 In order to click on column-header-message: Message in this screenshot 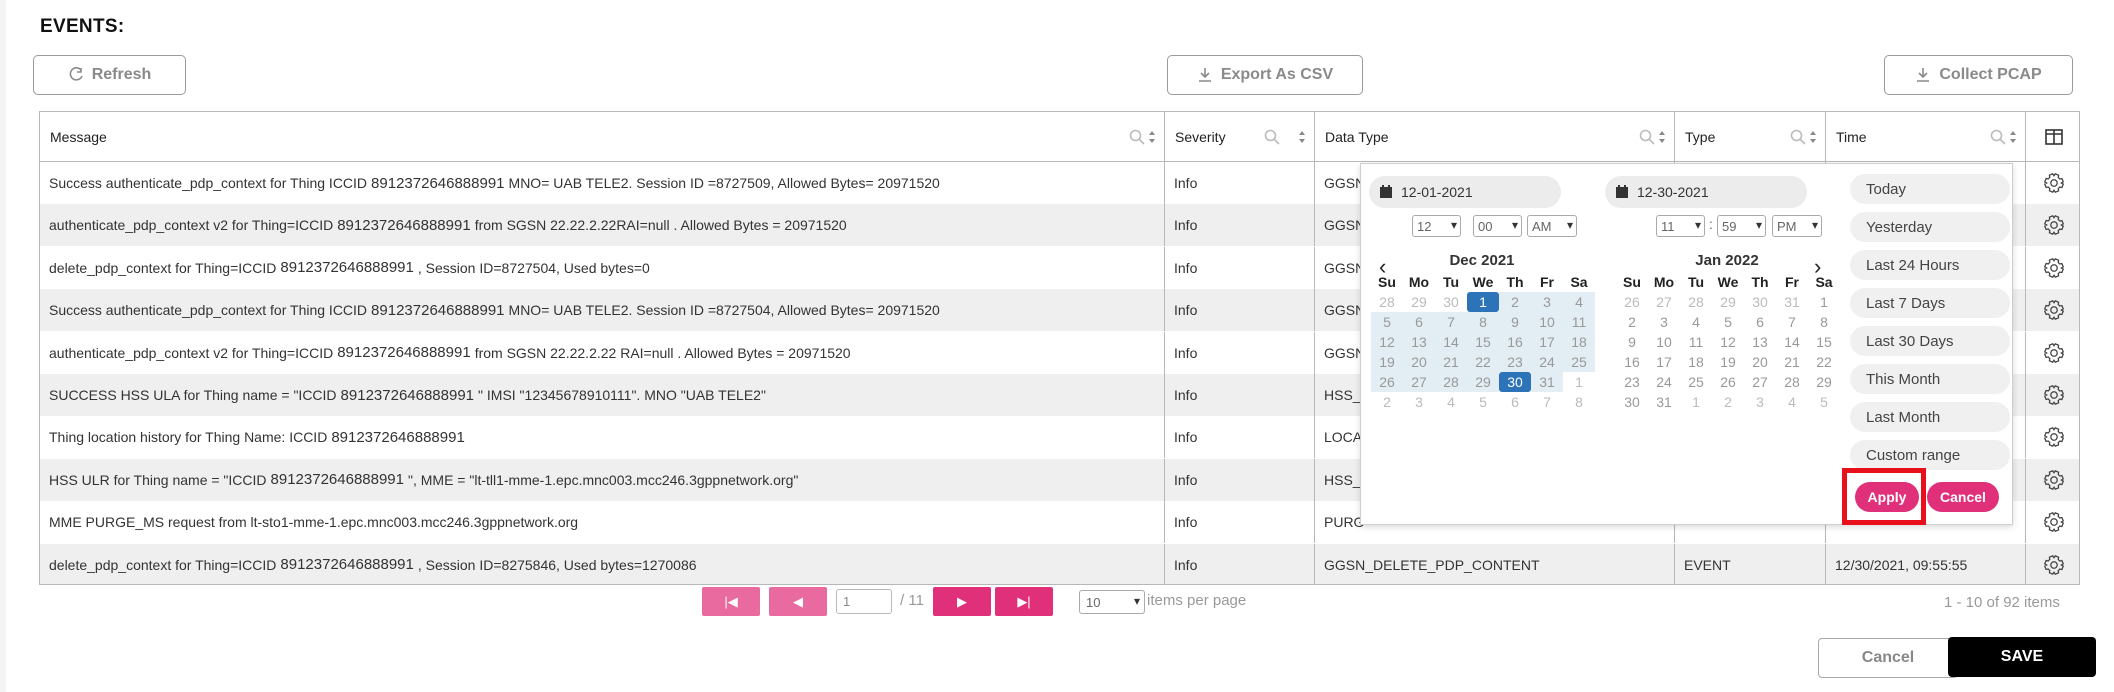, I will do `click(602, 137)`.